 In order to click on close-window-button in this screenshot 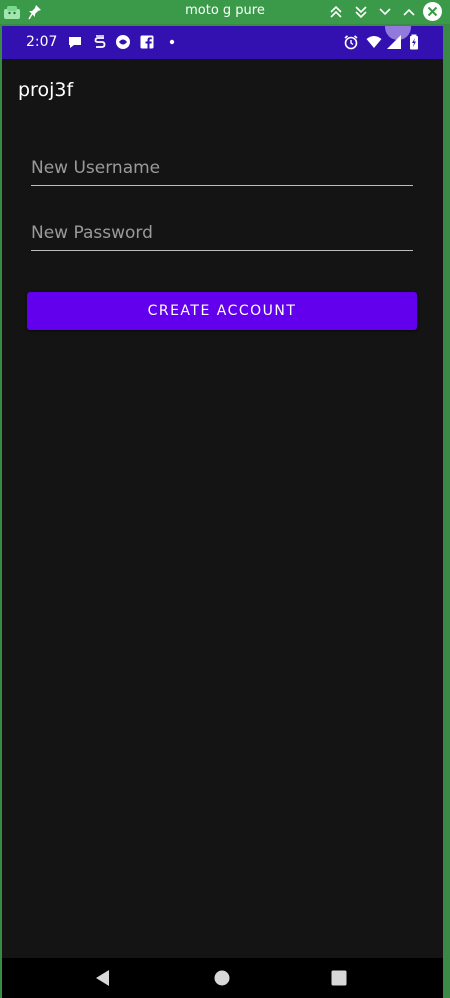, I will do `click(432, 11)`.